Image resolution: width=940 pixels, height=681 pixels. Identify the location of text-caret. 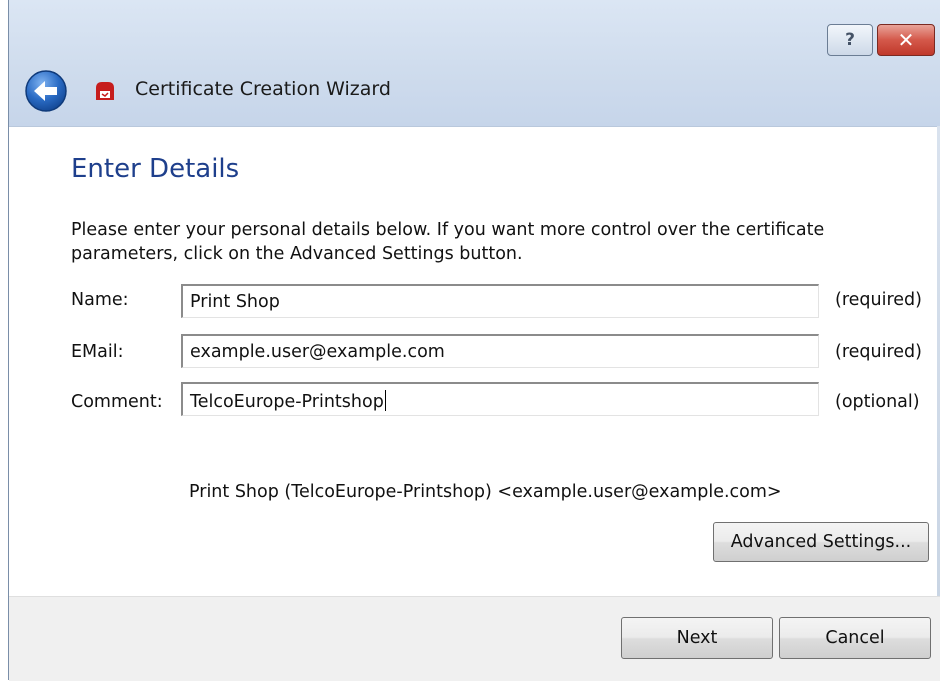
(385, 400).